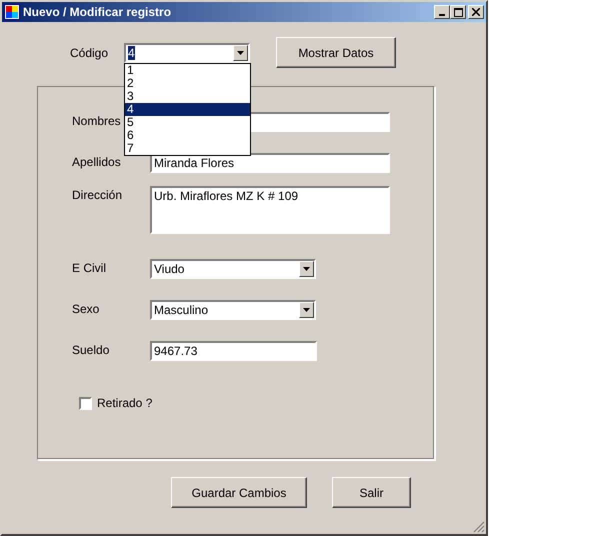  What do you see at coordinates (233, 351) in the screenshot?
I see `text-field: 9467.73` at bounding box center [233, 351].